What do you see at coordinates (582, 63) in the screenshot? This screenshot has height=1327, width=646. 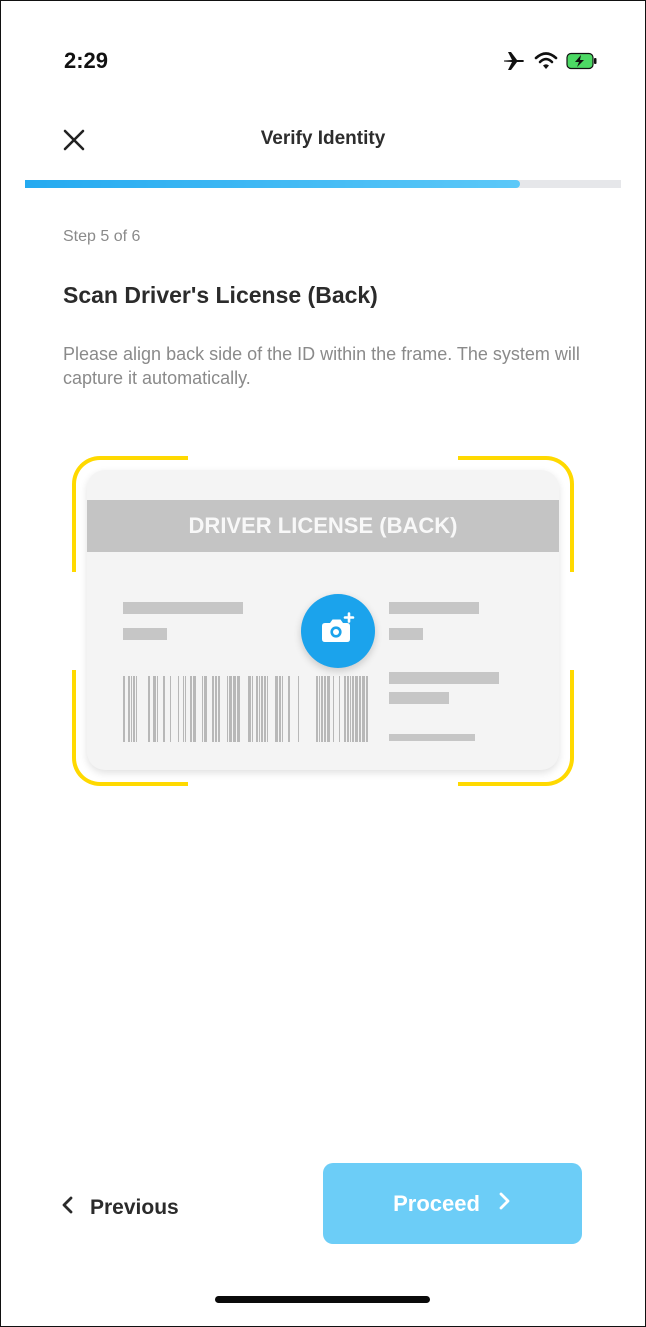 I see `battery-charging-icon` at bounding box center [582, 63].